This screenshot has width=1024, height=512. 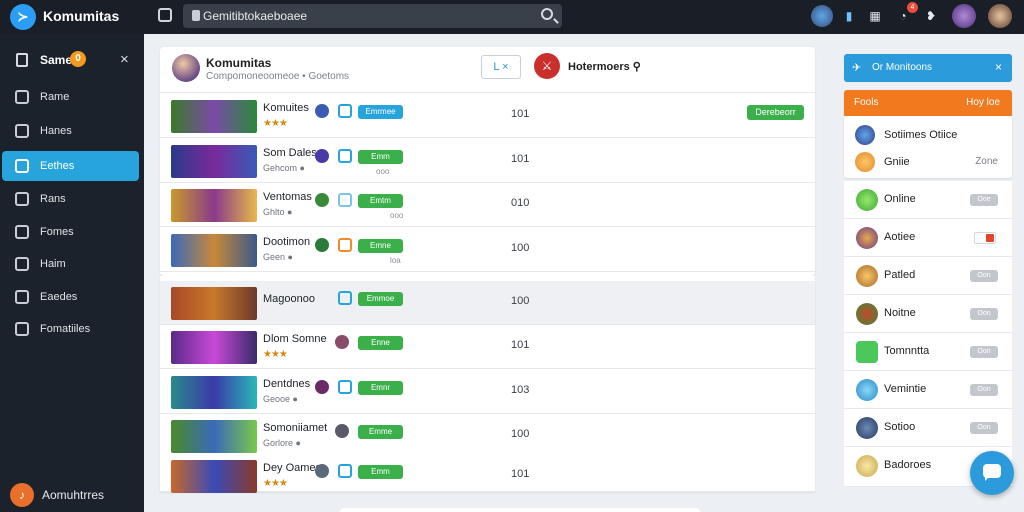 What do you see at coordinates (866, 102) in the screenshot?
I see `status-card-left: Fools` at bounding box center [866, 102].